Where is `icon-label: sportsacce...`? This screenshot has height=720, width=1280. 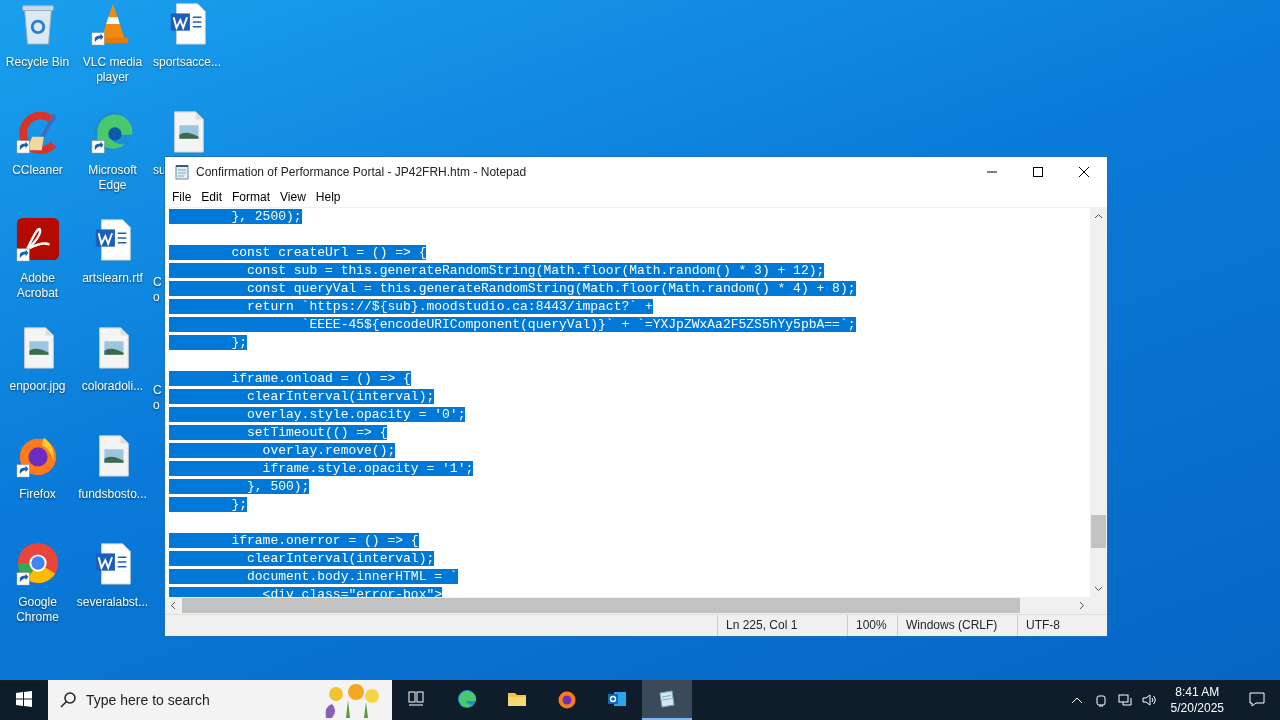
icon-label: sportsacce... is located at coordinates (187, 62).